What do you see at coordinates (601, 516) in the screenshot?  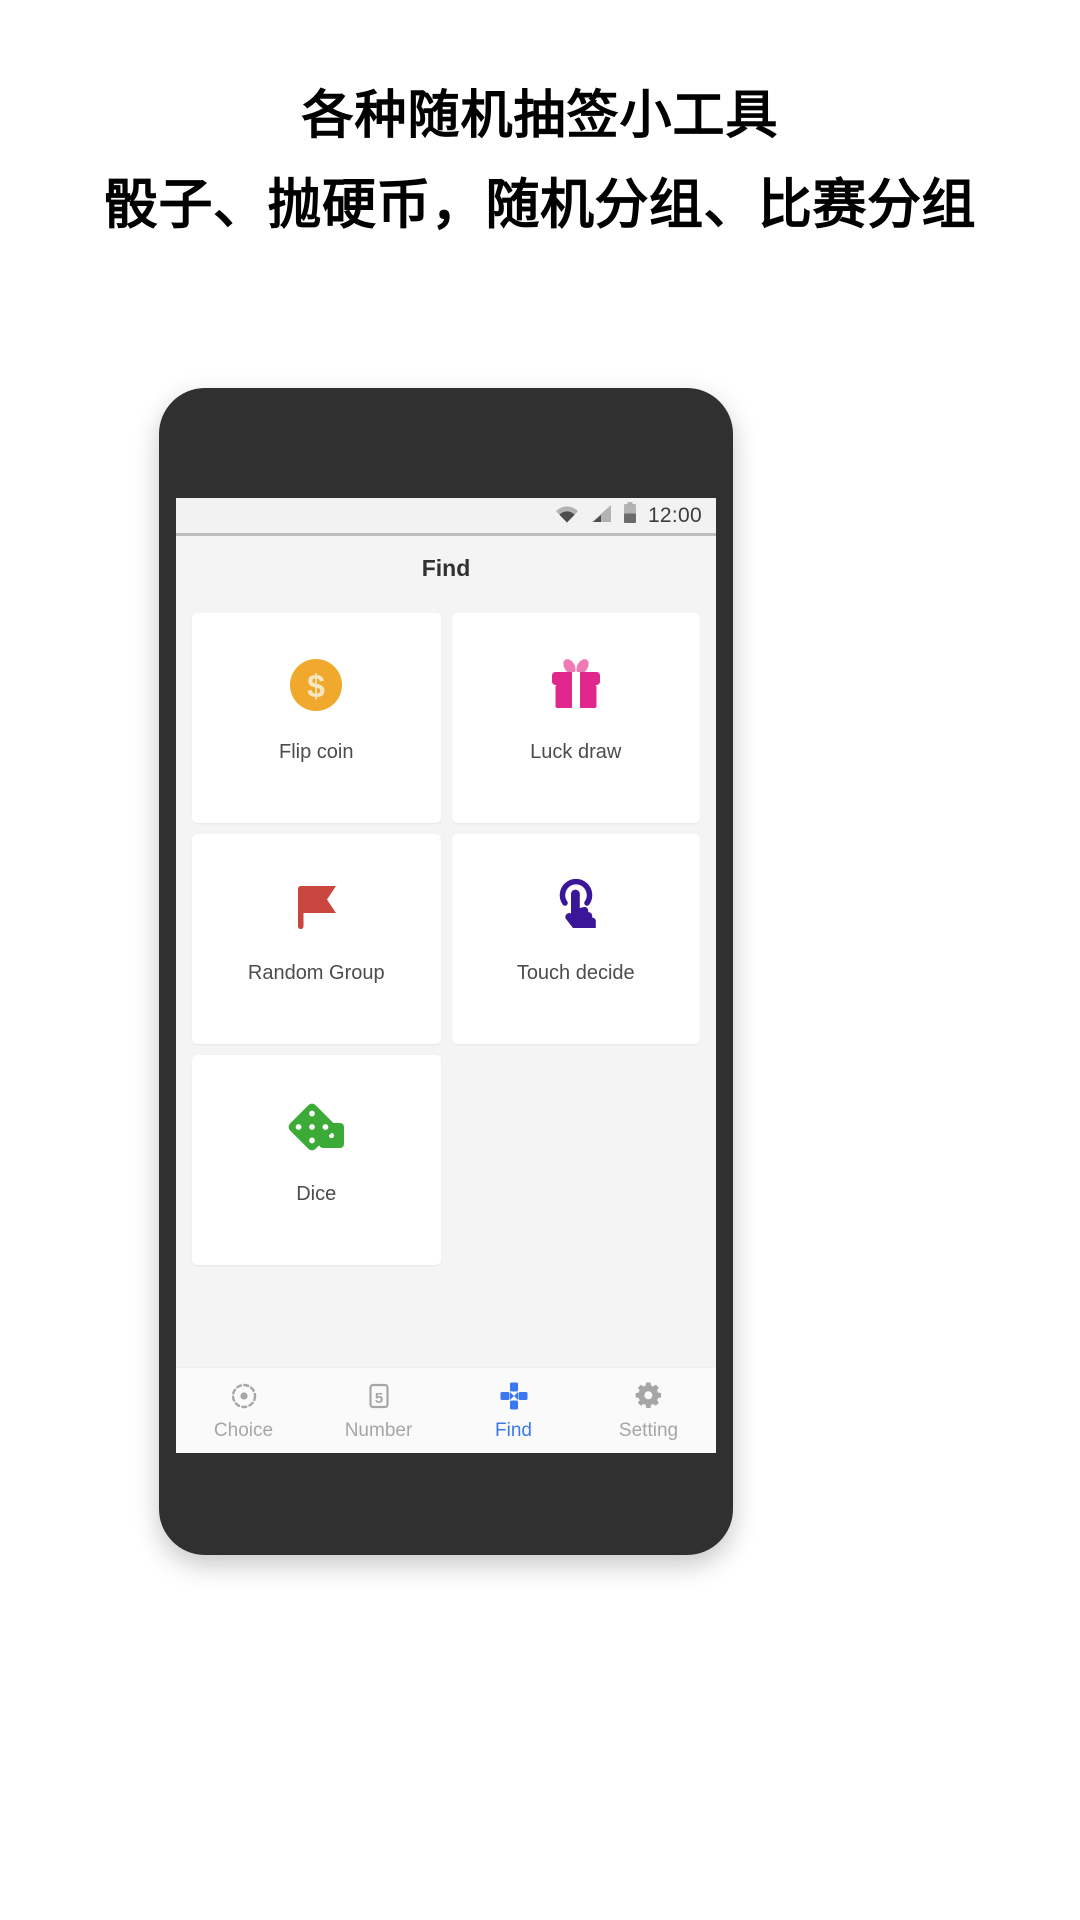 I see `signal-icon` at bounding box center [601, 516].